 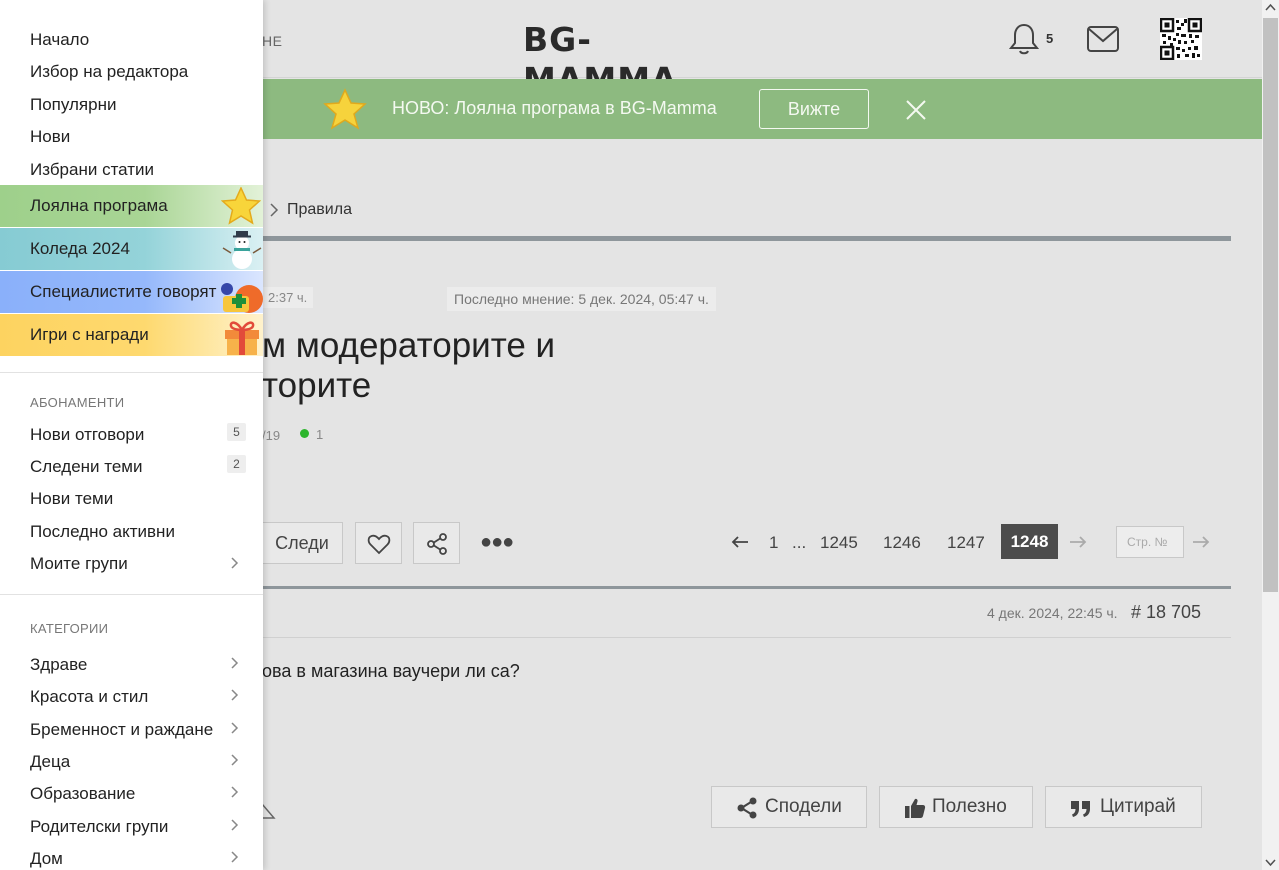 What do you see at coordinates (288, 297) in the screenshot?
I see `topic-created-date: 2:37 ч.` at bounding box center [288, 297].